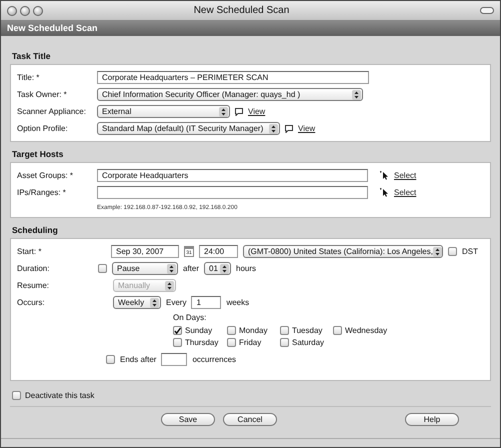 The image size is (501, 448). I want to click on checkbox-label: Monday, so click(253, 330).